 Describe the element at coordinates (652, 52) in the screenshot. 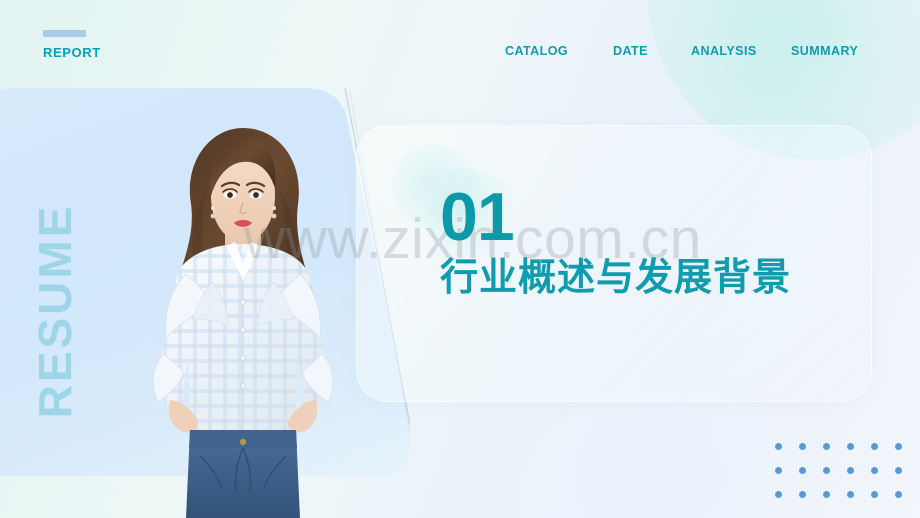

I see `nav-item-date: DATE` at that location.